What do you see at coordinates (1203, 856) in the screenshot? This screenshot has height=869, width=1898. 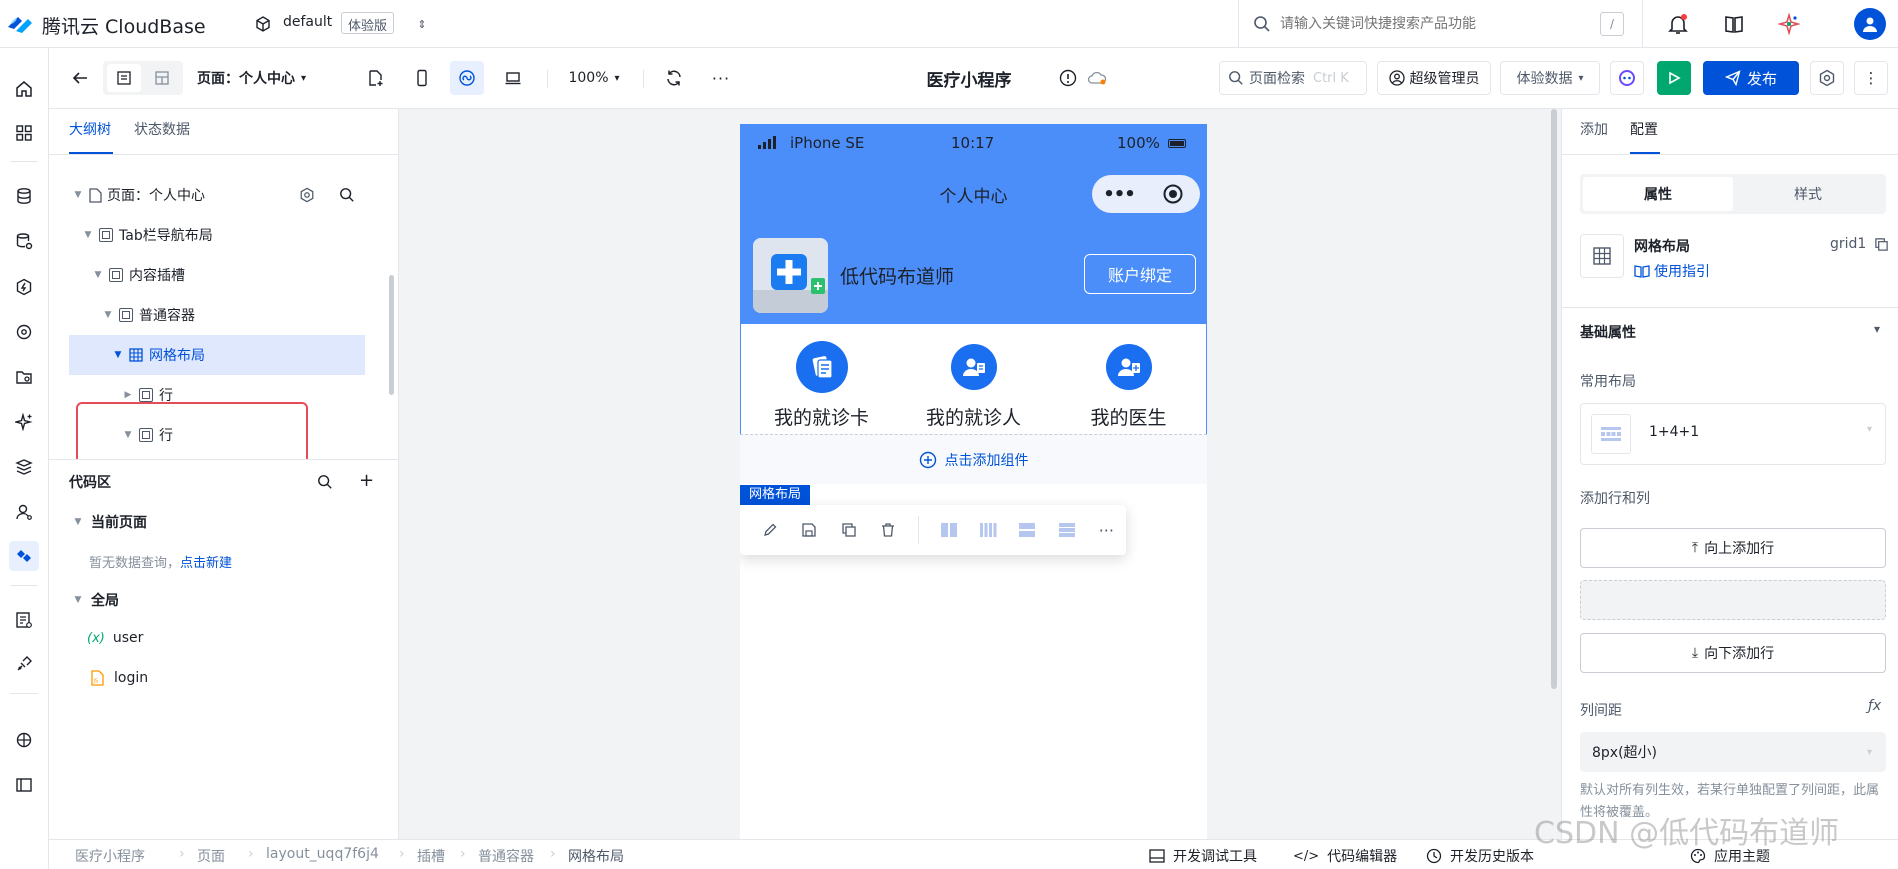 I see `dev-tools-button: 开发调试工具` at bounding box center [1203, 856].